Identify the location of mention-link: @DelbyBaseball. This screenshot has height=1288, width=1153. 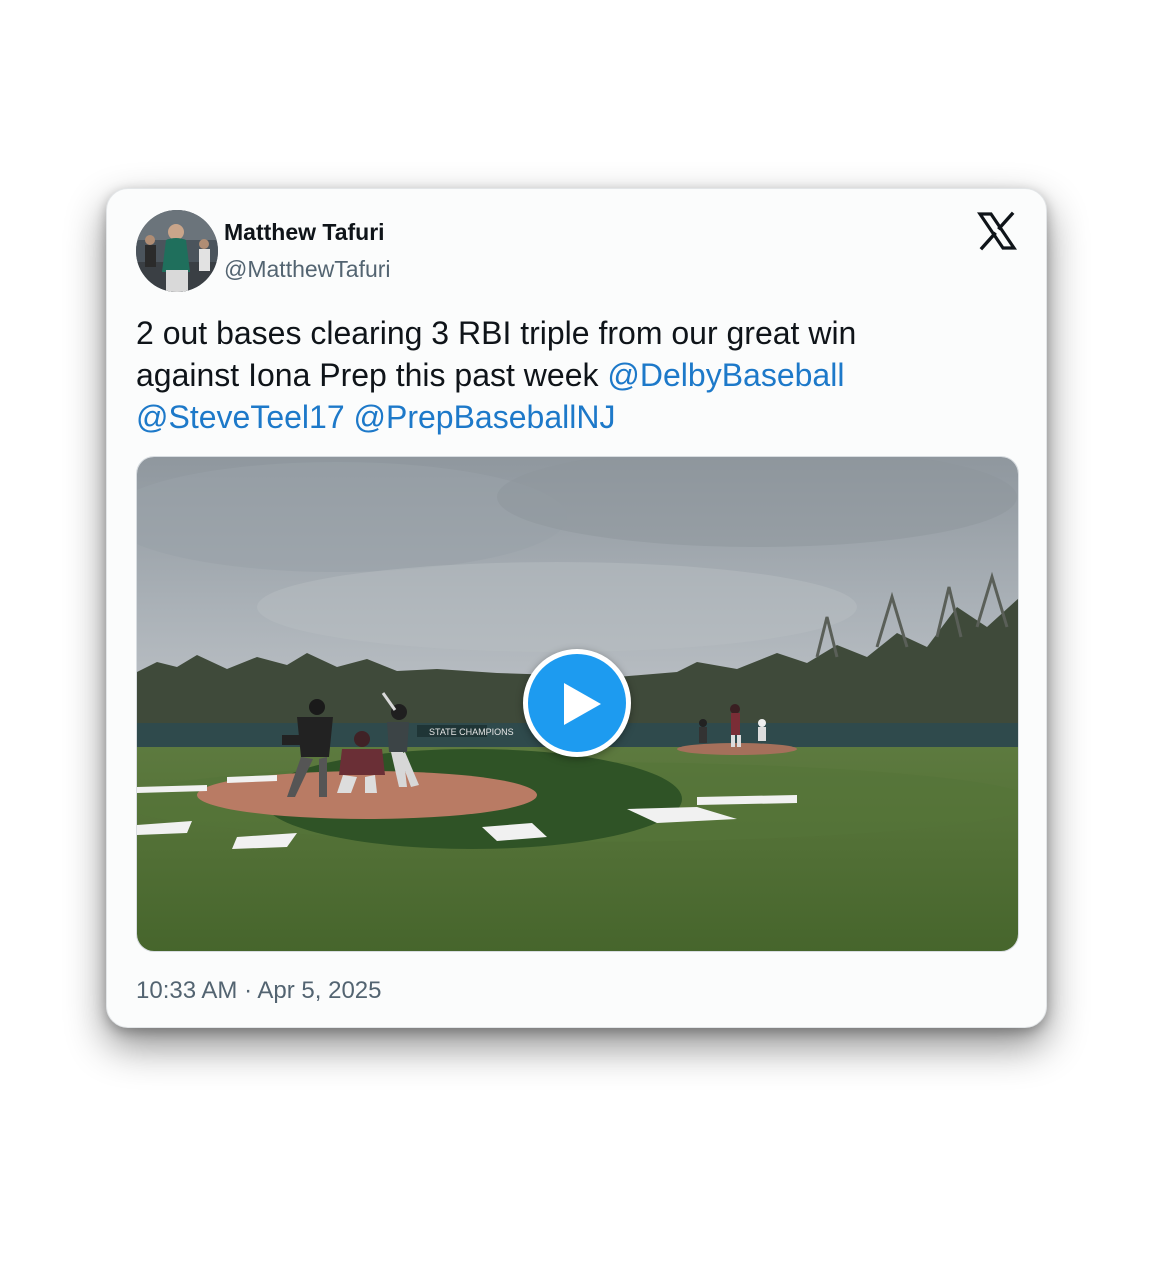
(725, 375).